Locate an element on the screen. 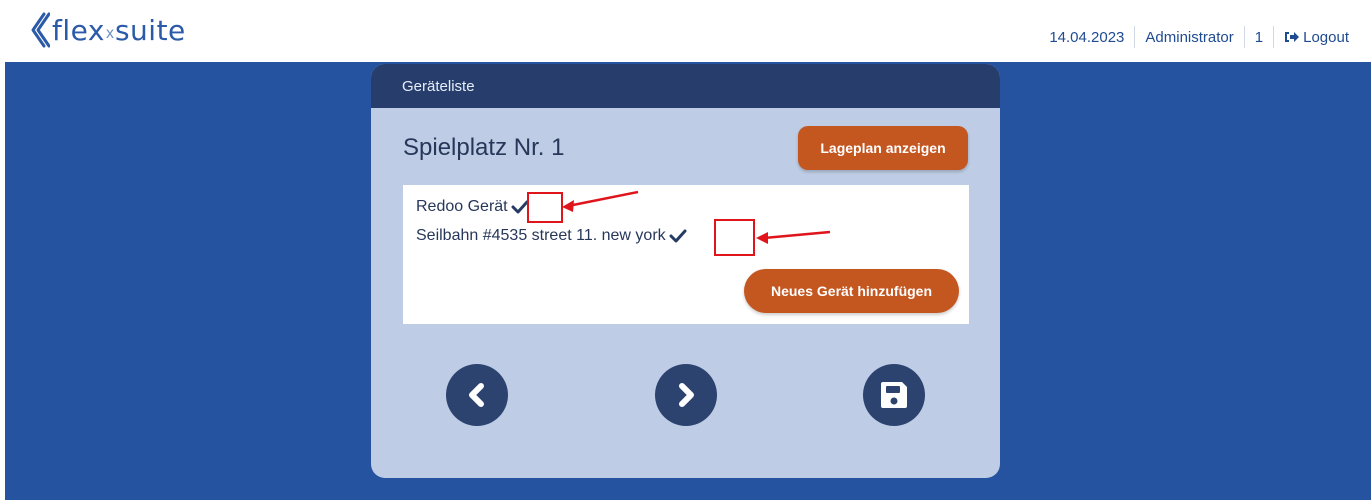  header-status-bar: 14.04.2023 Administrator 1 Logout is located at coordinates (1199, 37).